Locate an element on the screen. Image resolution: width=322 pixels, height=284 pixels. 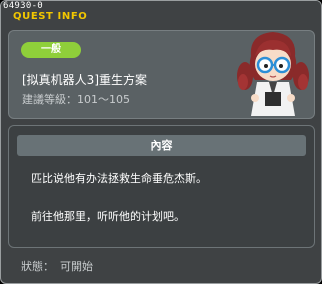
npc-portrait-icon is located at coordinates (273, 74).